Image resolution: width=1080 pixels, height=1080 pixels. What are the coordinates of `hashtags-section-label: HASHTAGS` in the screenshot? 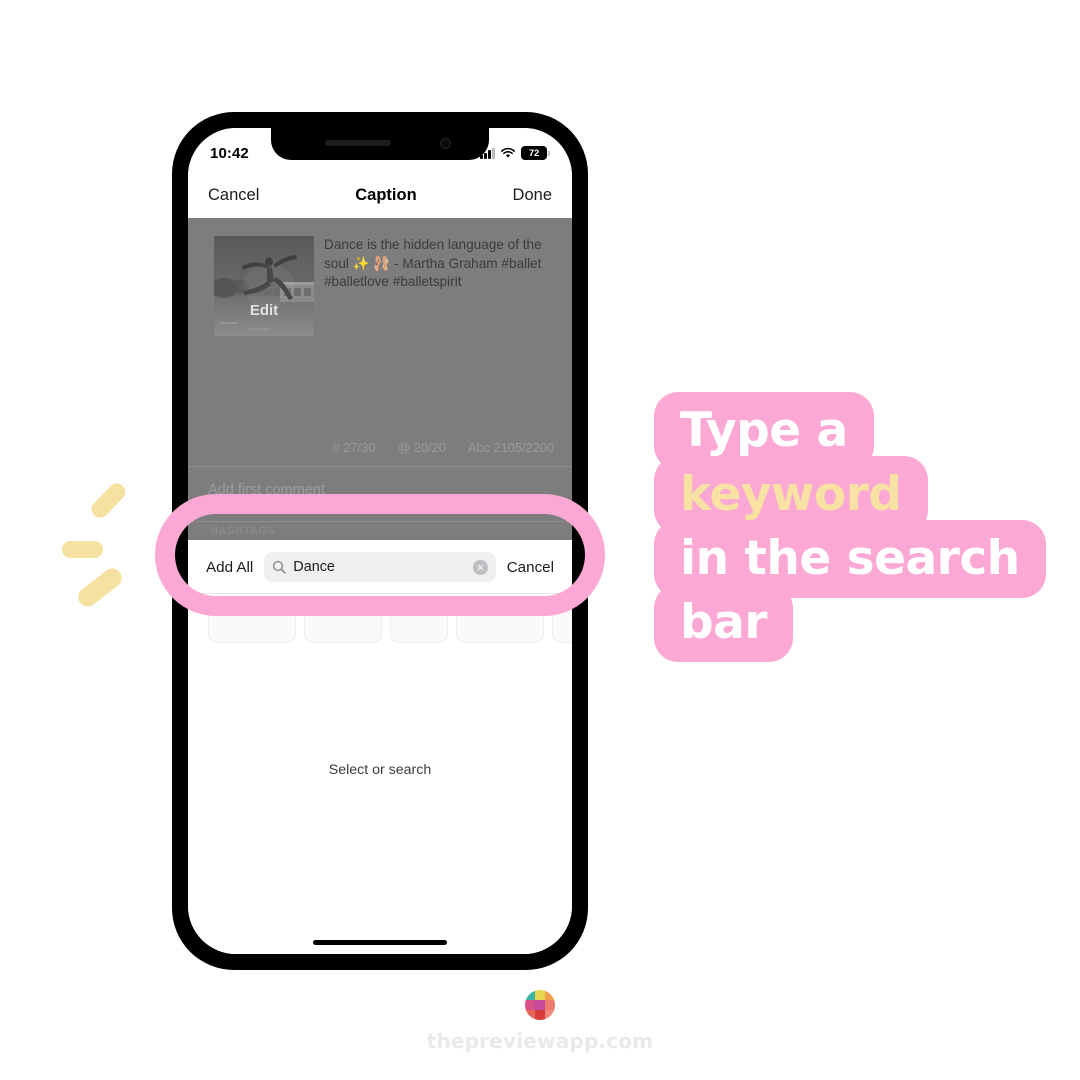 It's located at (243, 531).